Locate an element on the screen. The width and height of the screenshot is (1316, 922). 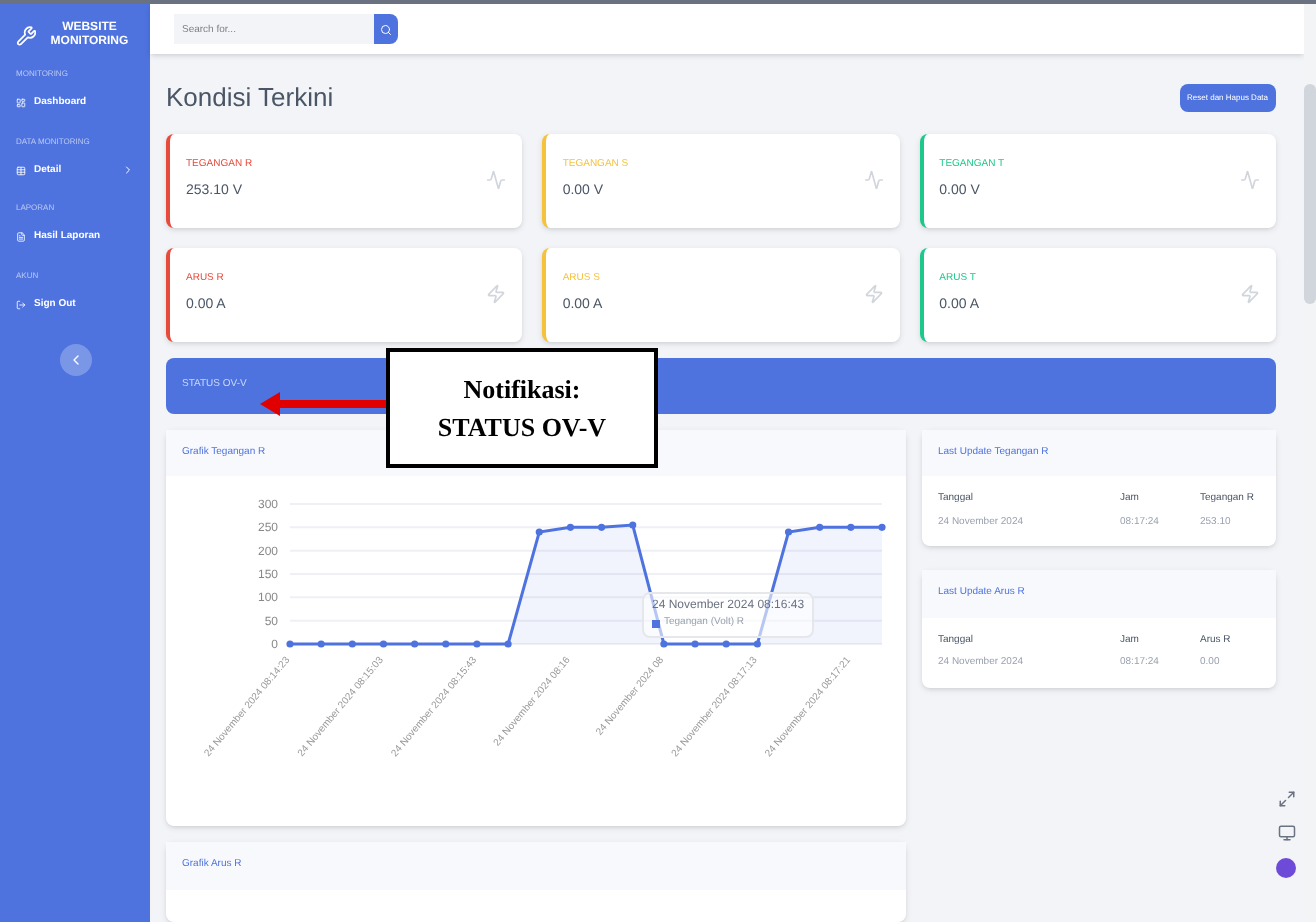
search-icon is located at coordinates (386, 29).